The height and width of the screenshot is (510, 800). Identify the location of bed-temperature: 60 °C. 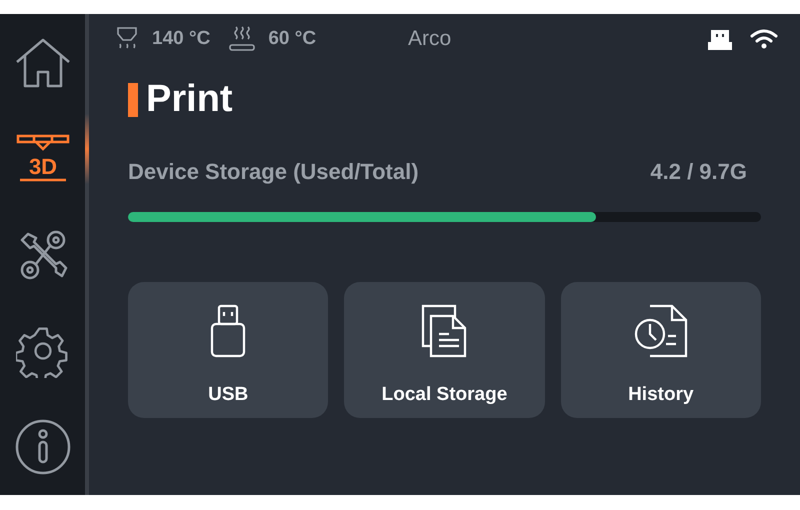
(292, 38).